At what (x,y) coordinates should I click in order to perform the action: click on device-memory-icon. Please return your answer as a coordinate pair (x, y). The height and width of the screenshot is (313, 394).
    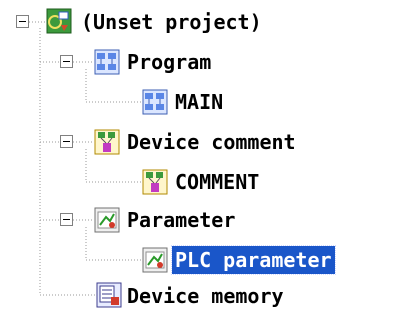
    Looking at the image, I should click on (109, 295).